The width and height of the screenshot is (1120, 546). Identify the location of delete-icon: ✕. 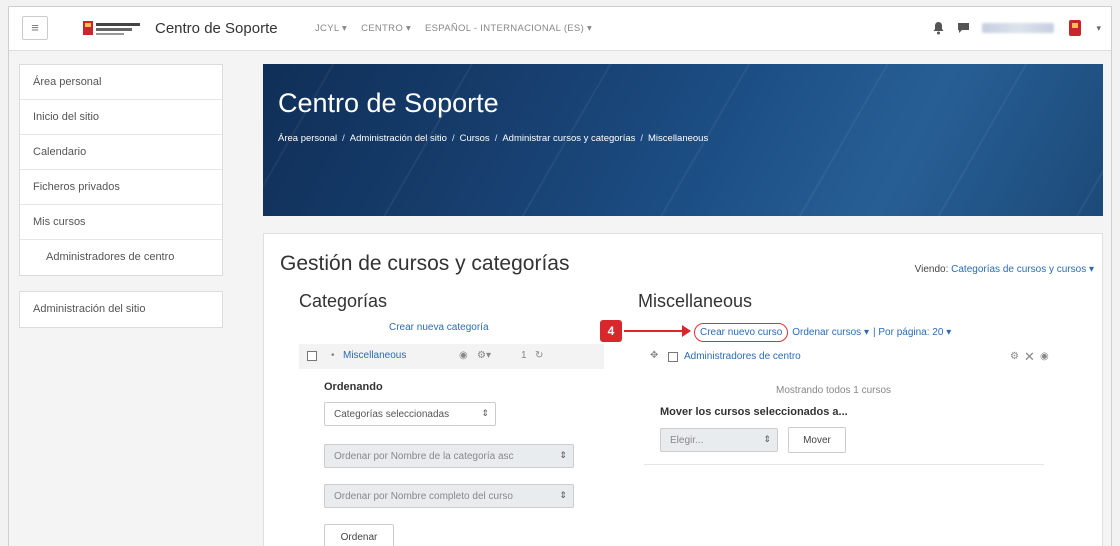
(1029, 357).